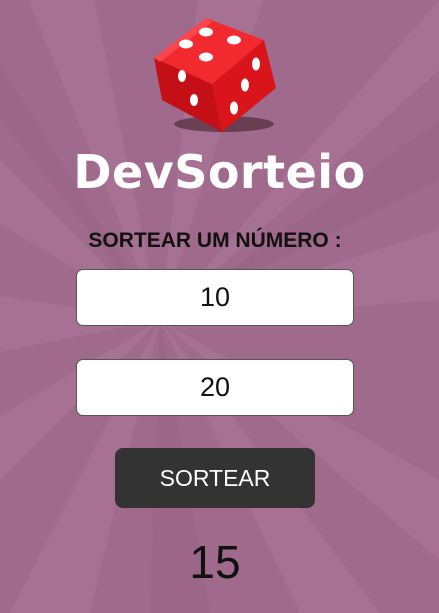 The image size is (439, 613). What do you see at coordinates (215, 387) in the screenshot?
I see `max-number-input` at bounding box center [215, 387].